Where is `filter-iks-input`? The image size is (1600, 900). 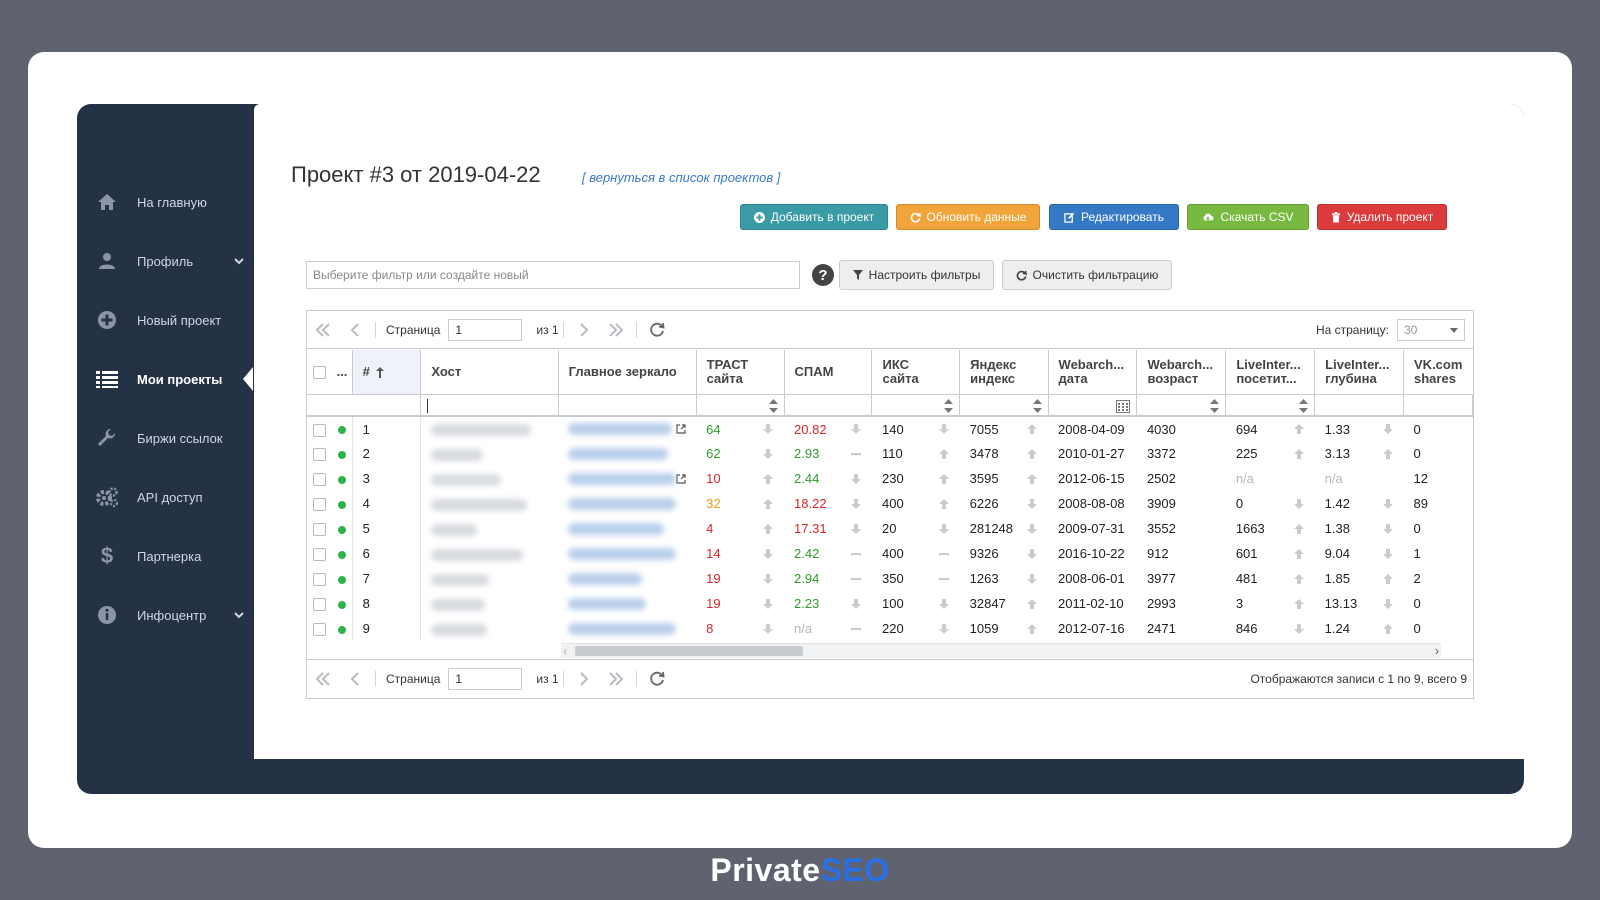 filter-iks-input is located at coordinates (916, 405).